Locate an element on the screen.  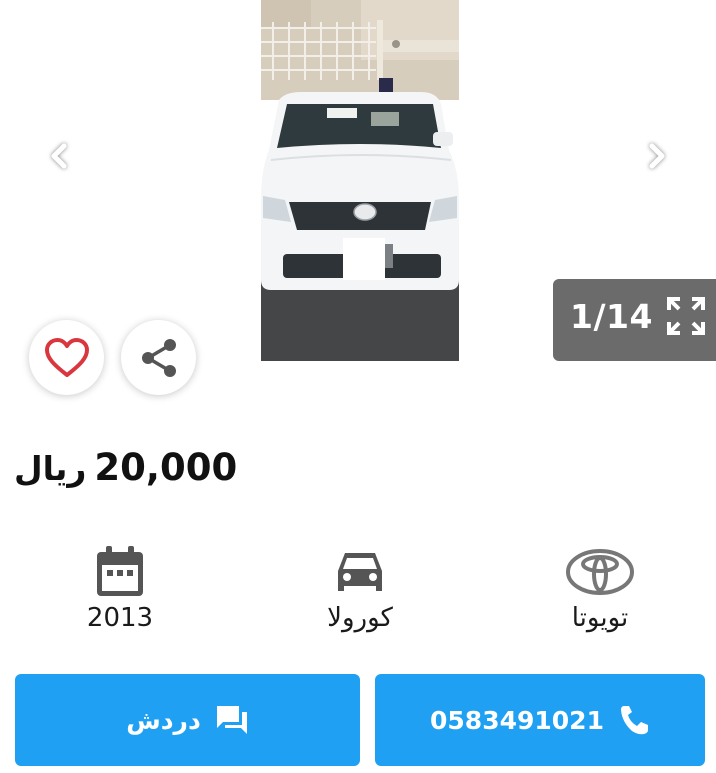
heart-icon is located at coordinates (66, 357).